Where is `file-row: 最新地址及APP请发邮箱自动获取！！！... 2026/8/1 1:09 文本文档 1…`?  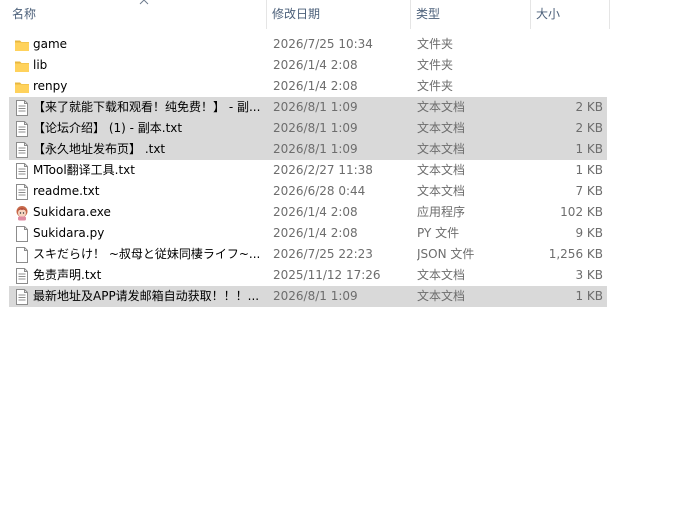
file-row: 最新地址及APP请发邮箱自动获取！！！... 2026/8/1 1:09 文本文档 1… is located at coordinates (305, 296).